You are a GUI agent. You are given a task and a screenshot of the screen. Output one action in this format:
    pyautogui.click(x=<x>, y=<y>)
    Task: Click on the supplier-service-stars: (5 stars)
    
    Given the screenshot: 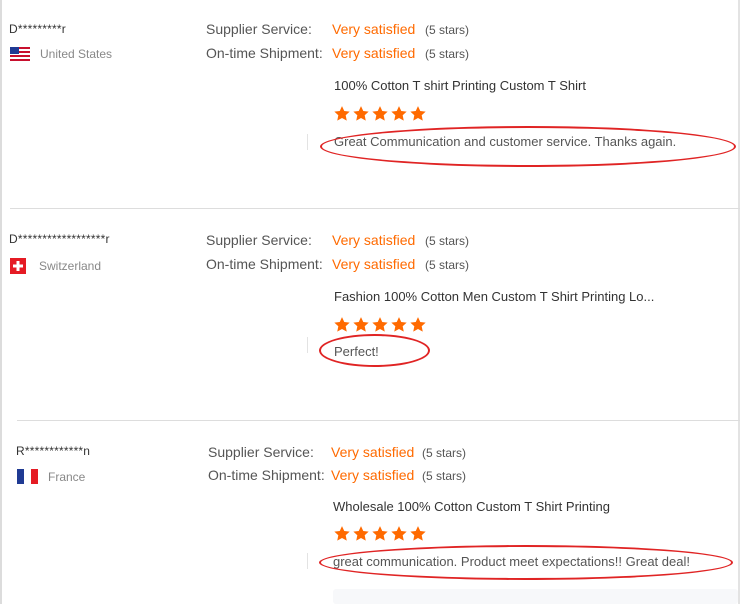 What is the action you would take?
    pyautogui.click(x=444, y=453)
    